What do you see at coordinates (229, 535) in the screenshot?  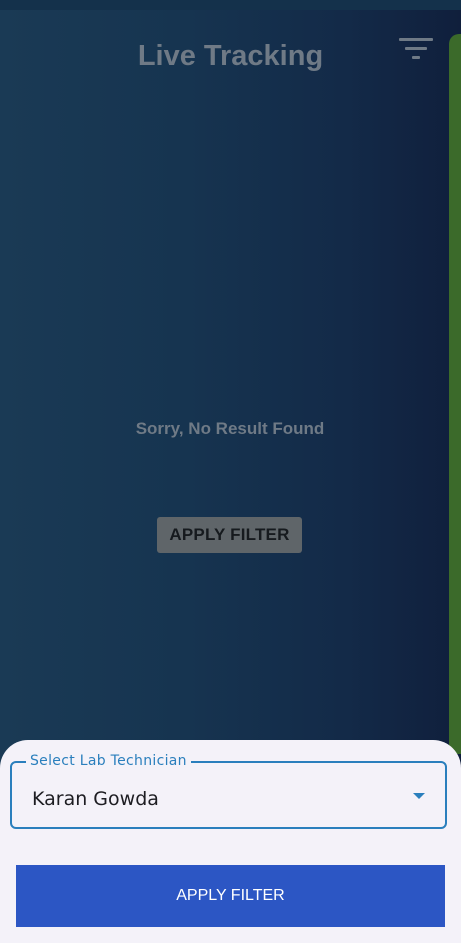 I see `apply-filter-background-button: APPLY FILTER` at bounding box center [229, 535].